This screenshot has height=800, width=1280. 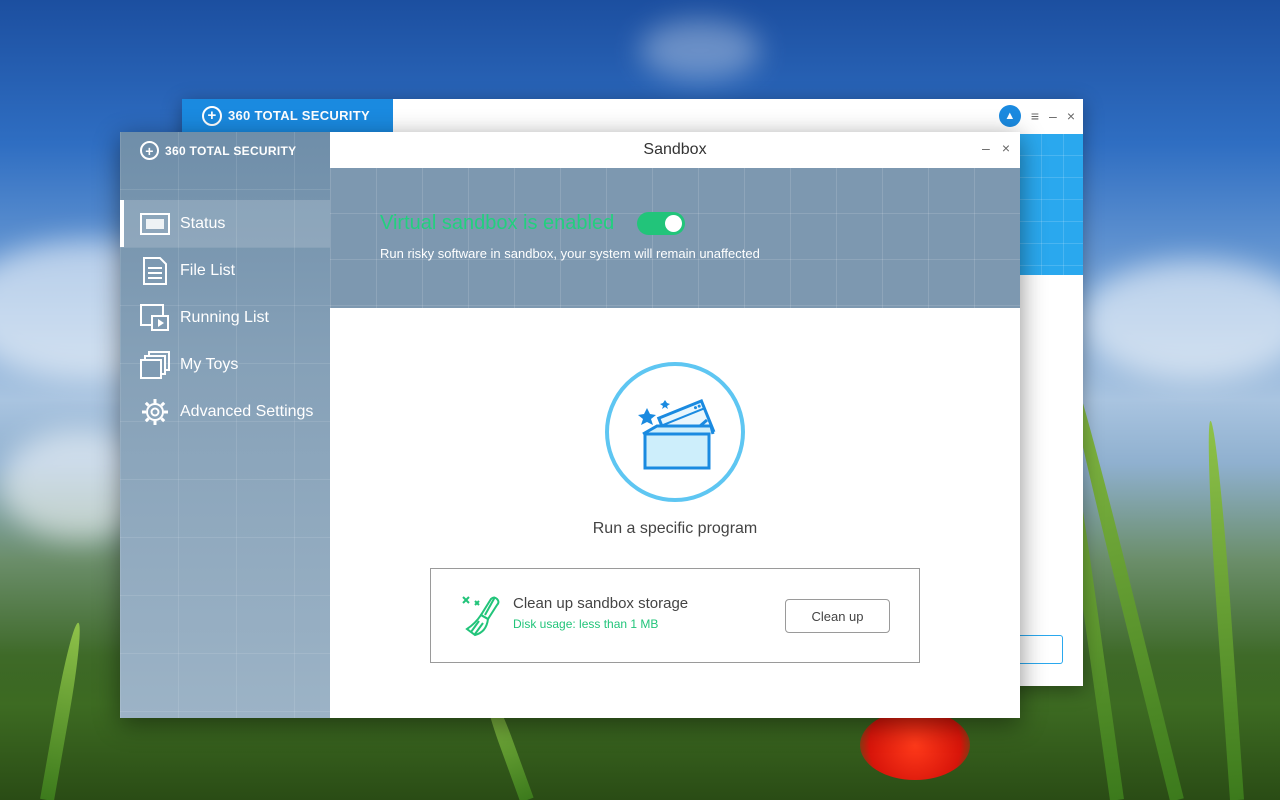 I want to click on sidebar-item-label: File List, so click(x=208, y=270).